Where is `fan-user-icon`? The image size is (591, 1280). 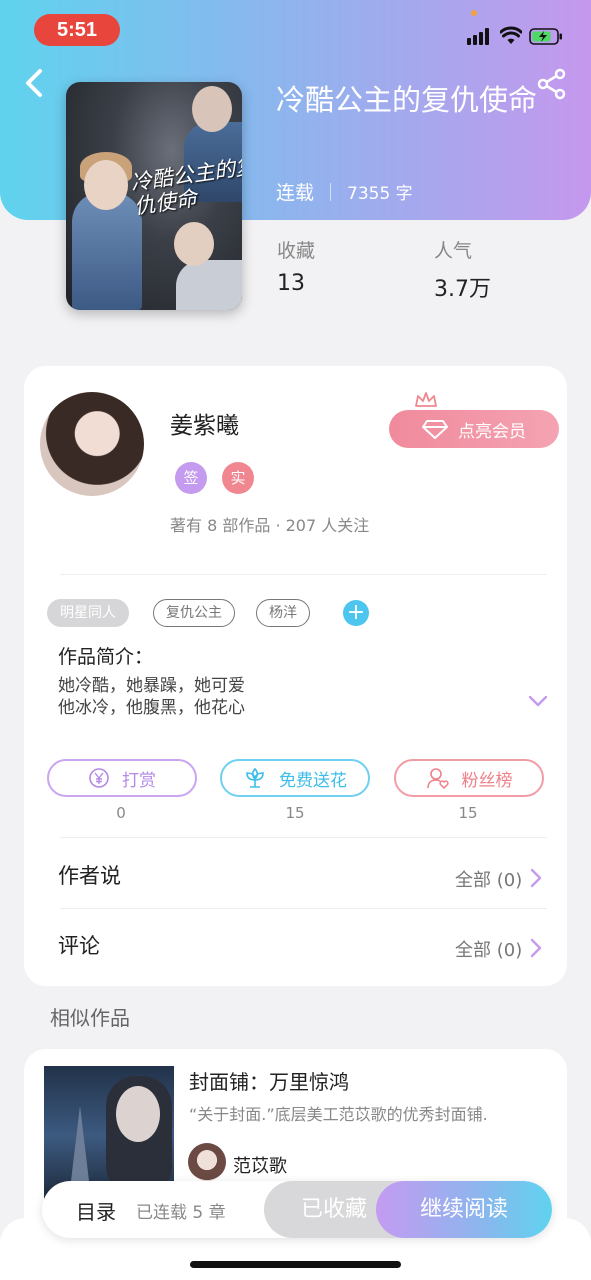 fan-user-icon is located at coordinates (437, 779).